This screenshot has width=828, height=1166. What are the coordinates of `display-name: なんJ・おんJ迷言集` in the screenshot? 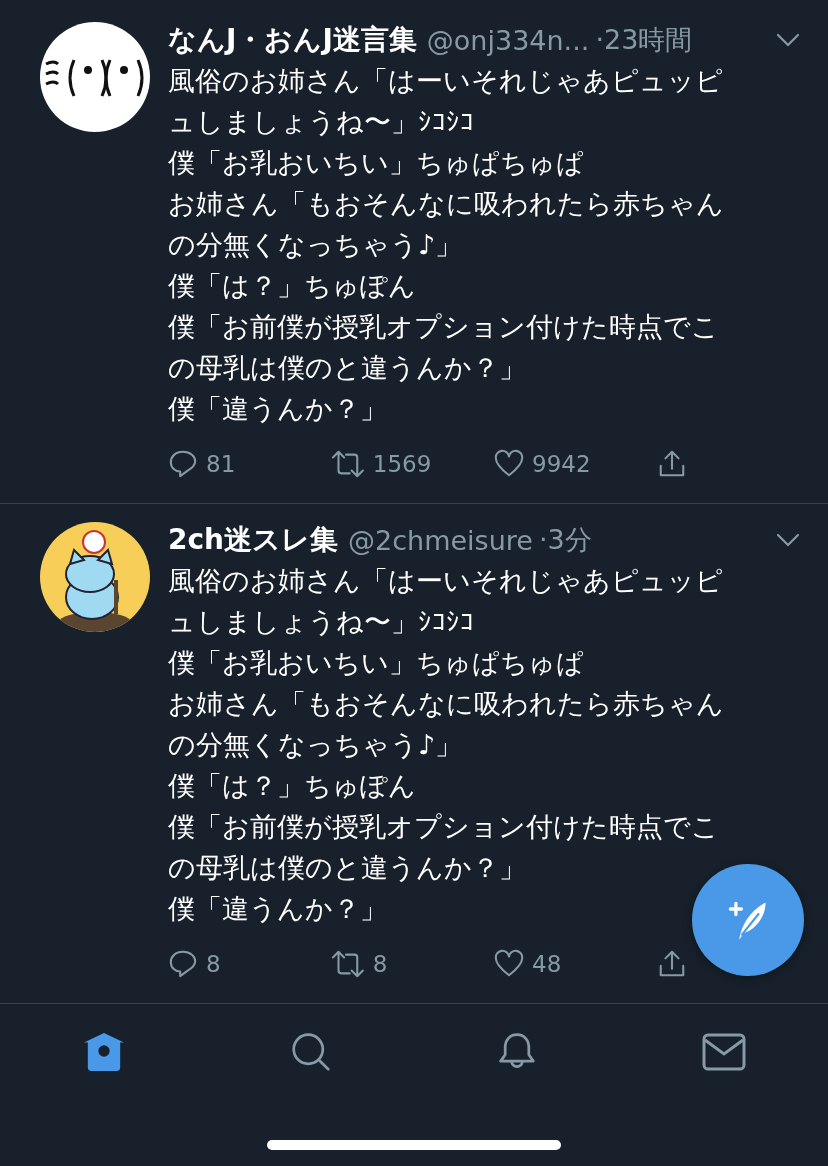 It's located at (292, 40).